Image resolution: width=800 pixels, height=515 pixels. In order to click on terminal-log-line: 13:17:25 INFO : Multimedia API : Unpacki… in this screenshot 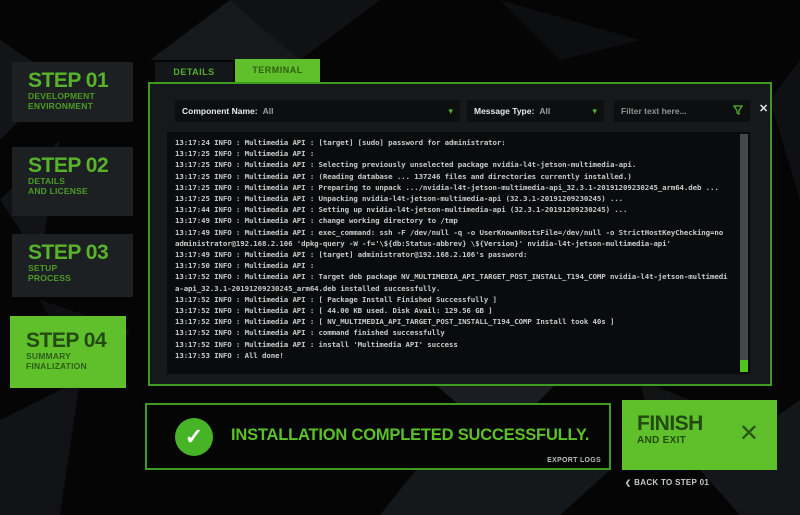, I will do `click(399, 199)`.